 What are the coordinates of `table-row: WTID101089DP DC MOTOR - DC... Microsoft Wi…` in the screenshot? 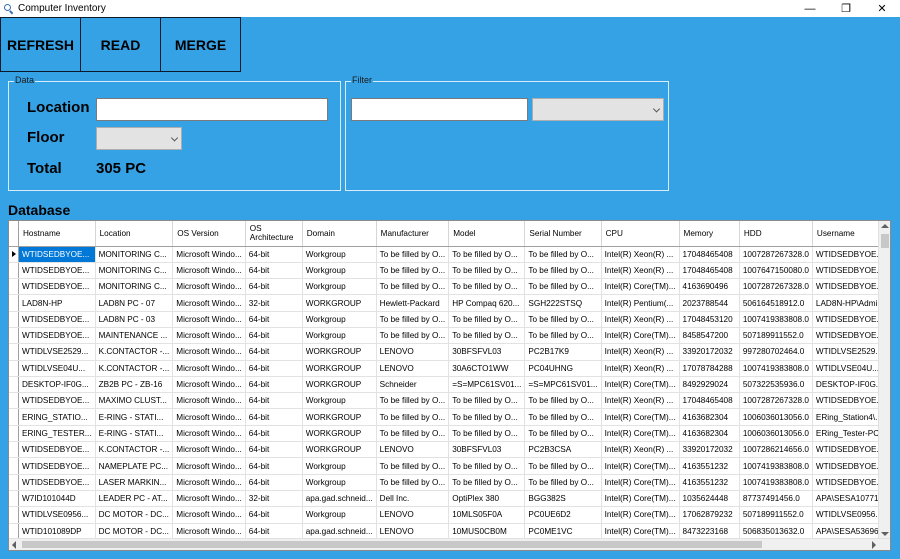 It's located at (449, 531).